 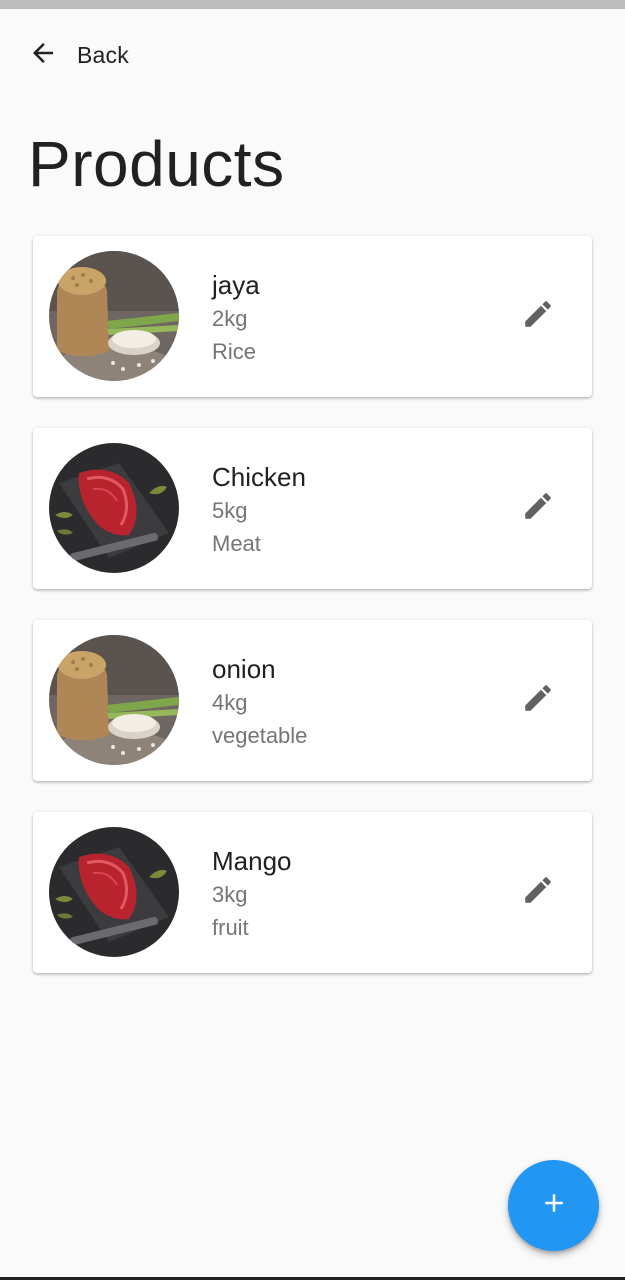 I want to click on product-category: Rice, so click(x=234, y=351).